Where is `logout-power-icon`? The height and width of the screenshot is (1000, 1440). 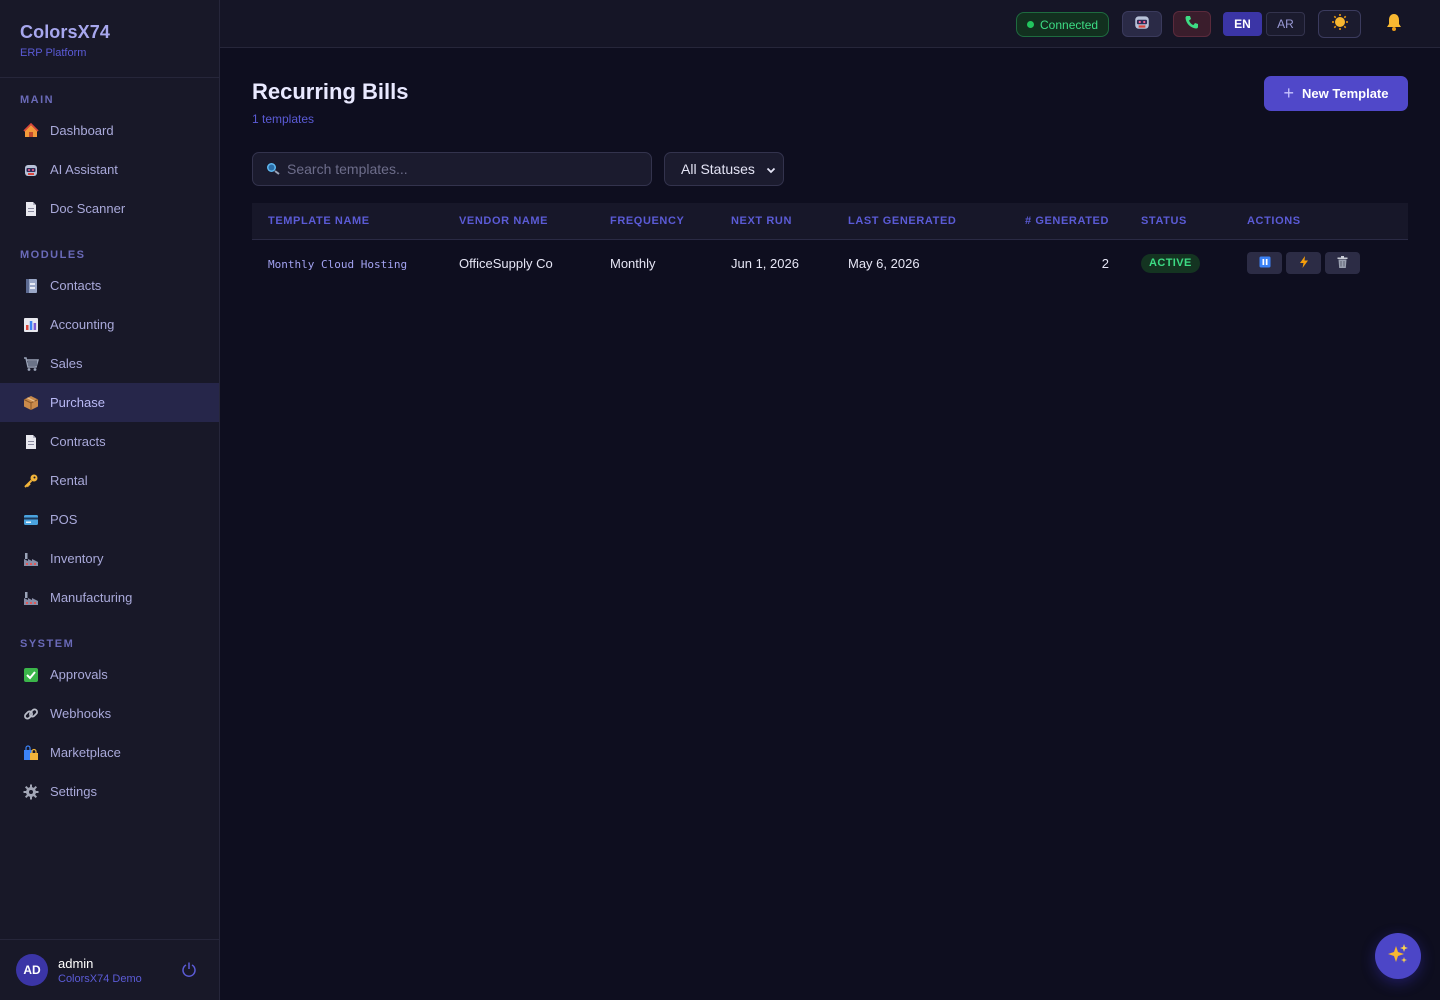 logout-power-icon is located at coordinates (190, 970).